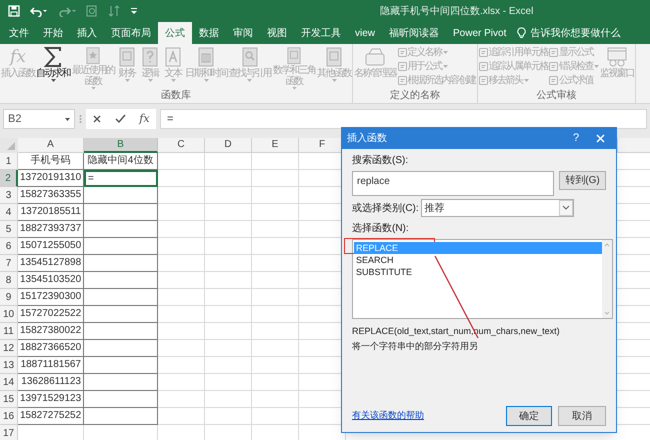  What do you see at coordinates (556, 96) in the screenshot?
I see `group-label: 公式审核` at bounding box center [556, 96].